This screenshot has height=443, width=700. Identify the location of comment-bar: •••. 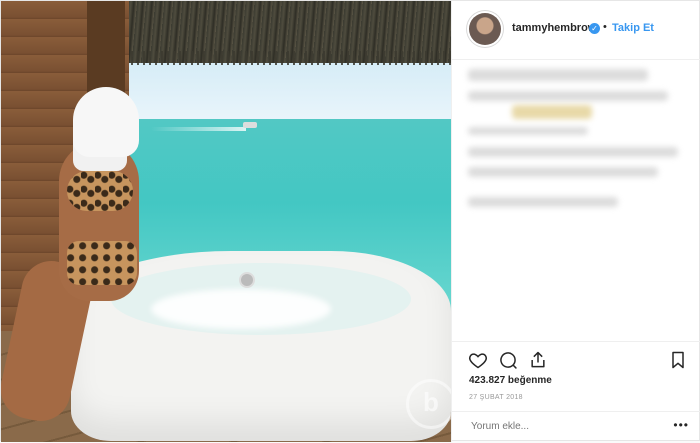
(576, 427).